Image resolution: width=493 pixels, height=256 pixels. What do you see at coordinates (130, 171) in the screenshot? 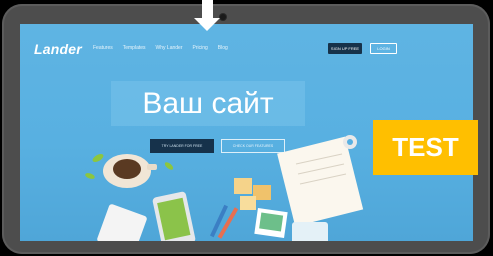
I see `coffee-cup-illustration` at bounding box center [130, 171].